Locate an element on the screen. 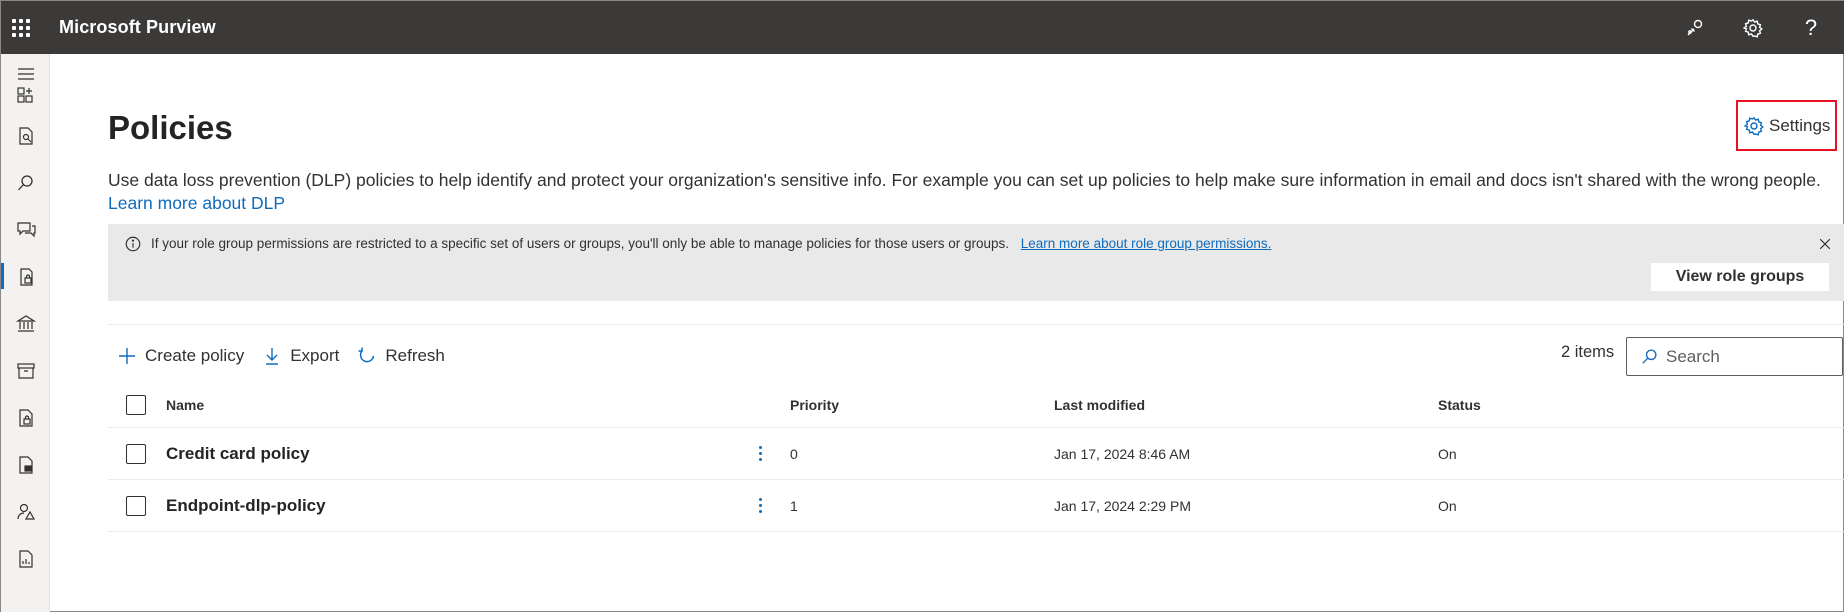 Image resolution: width=1844 pixels, height=612 pixels. help-icon: ? is located at coordinates (1811, 28).